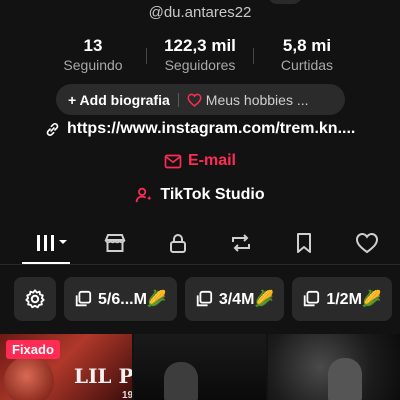 The height and width of the screenshot is (400, 400). I want to click on email-label: E-mail, so click(211, 160).